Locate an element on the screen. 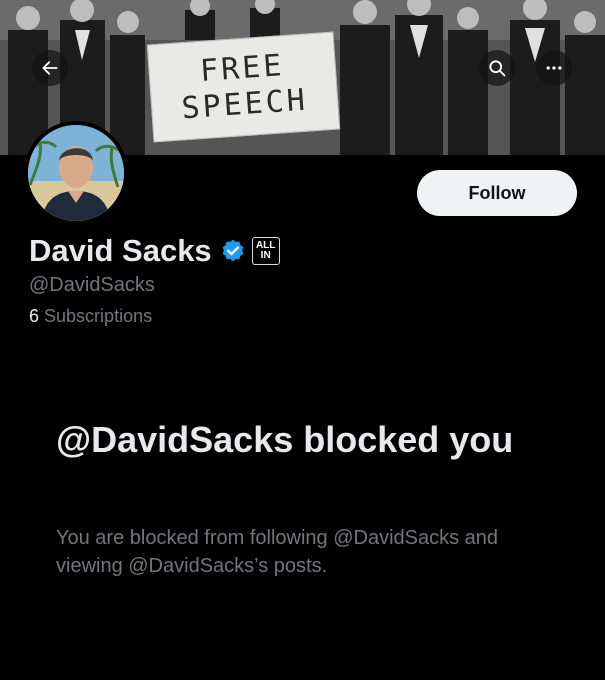 The width and height of the screenshot is (605, 680). avatar-photo is located at coordinates (76, 173).